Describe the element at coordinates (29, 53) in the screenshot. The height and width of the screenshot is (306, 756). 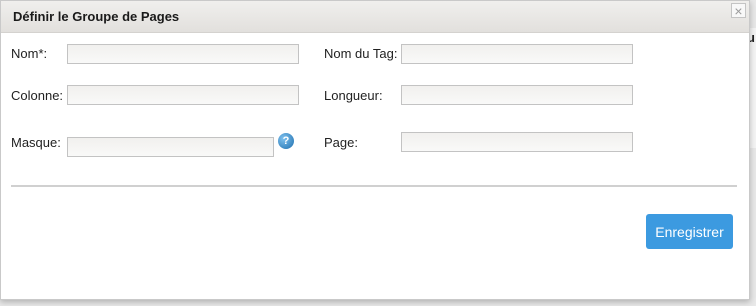
I see `name-label: Nom*:` at that location.